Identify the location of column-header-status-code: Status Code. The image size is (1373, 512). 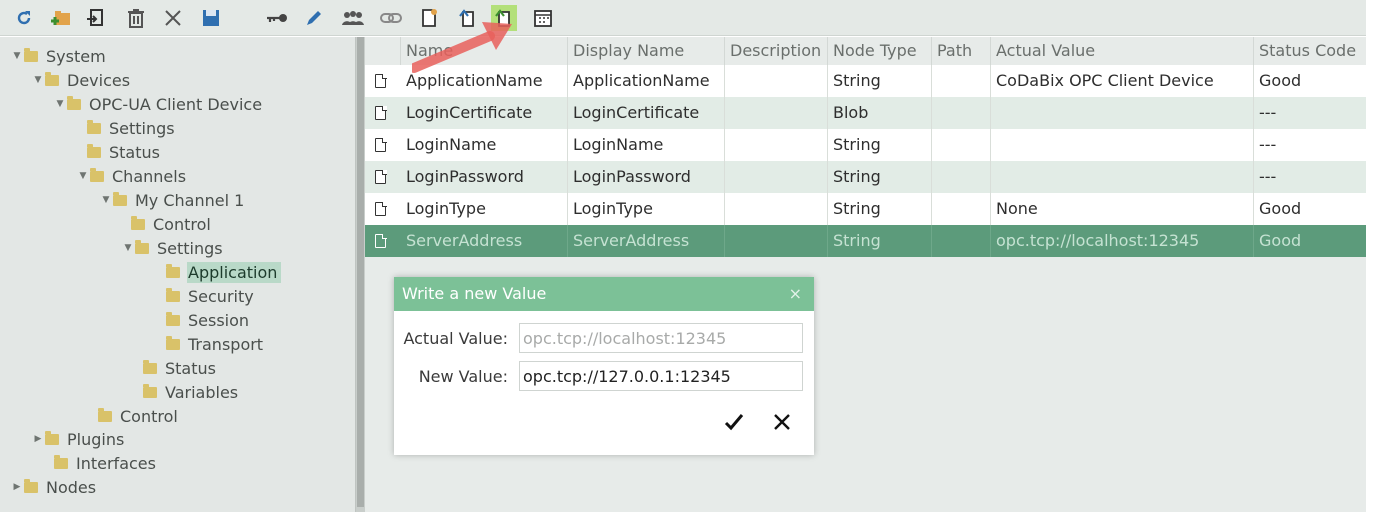
(1310, 51).